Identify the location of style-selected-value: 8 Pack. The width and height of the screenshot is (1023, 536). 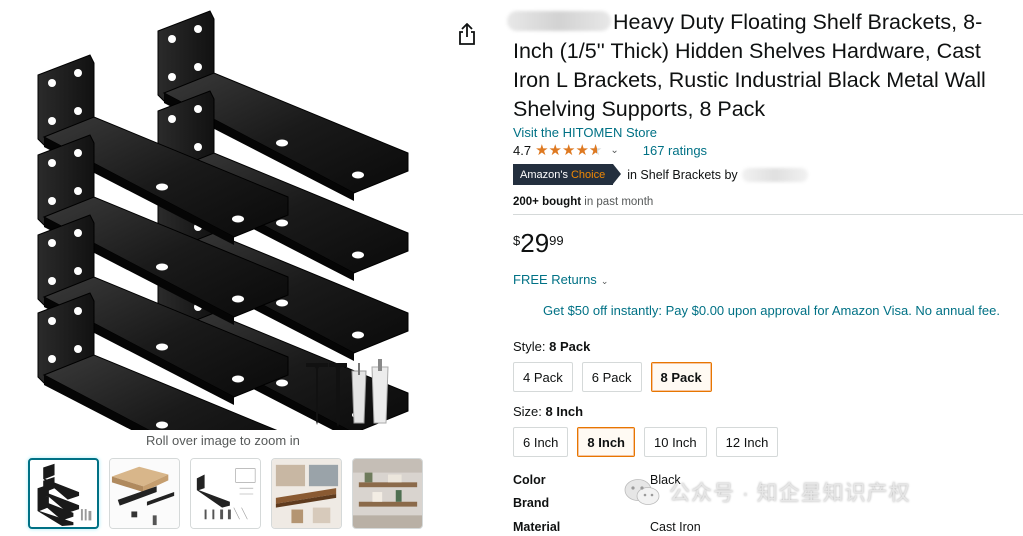
(570, 346).